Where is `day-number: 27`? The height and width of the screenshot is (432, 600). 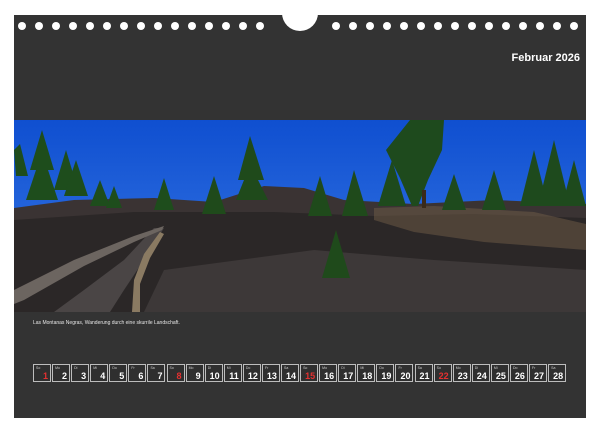 day-number: 27 is located at coordinates (539, 376).